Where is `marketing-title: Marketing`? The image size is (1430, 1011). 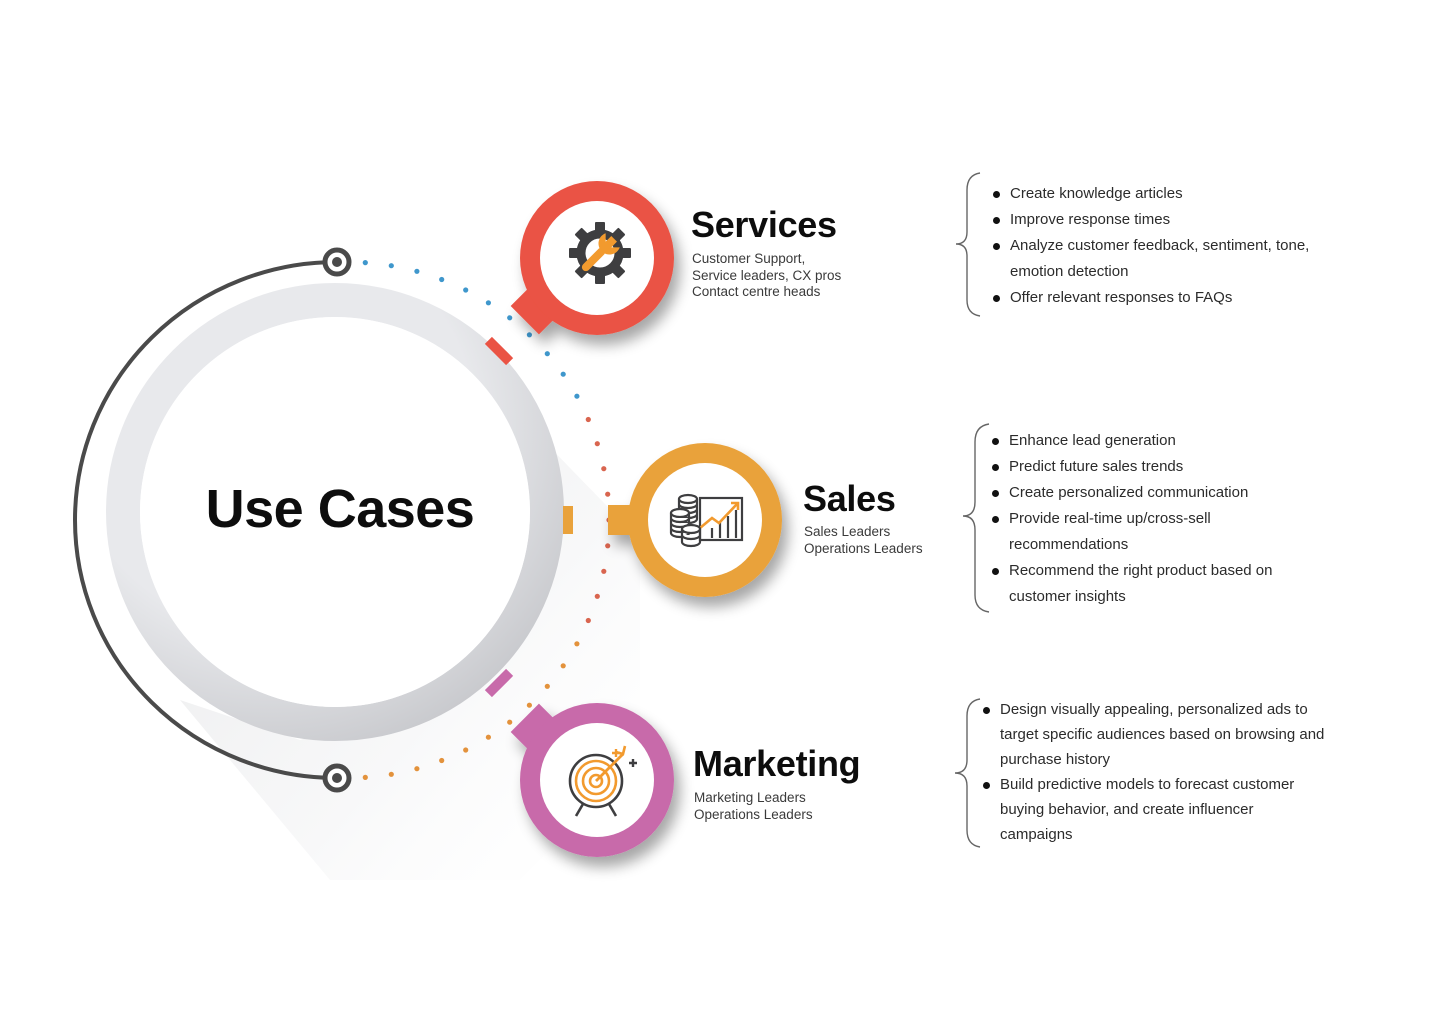
marketing-title: Marketing is located at coordinates (777, 763).